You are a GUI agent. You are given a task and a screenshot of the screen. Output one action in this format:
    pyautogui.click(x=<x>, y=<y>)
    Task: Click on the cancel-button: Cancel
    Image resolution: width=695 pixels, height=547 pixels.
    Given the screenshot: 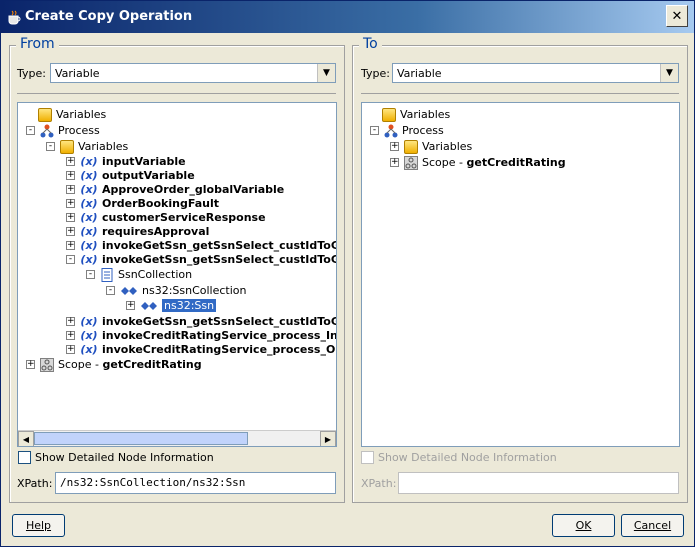 What is the action you would take?
    pyautogui.click(x=652, y=525)
    